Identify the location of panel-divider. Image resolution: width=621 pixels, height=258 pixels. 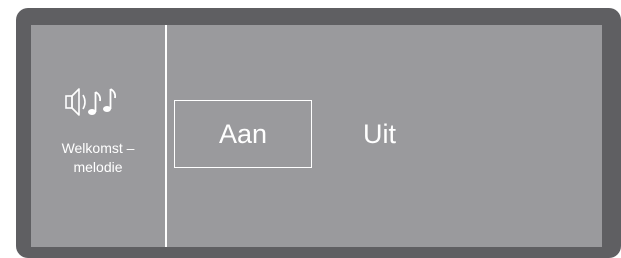
(166, 136).